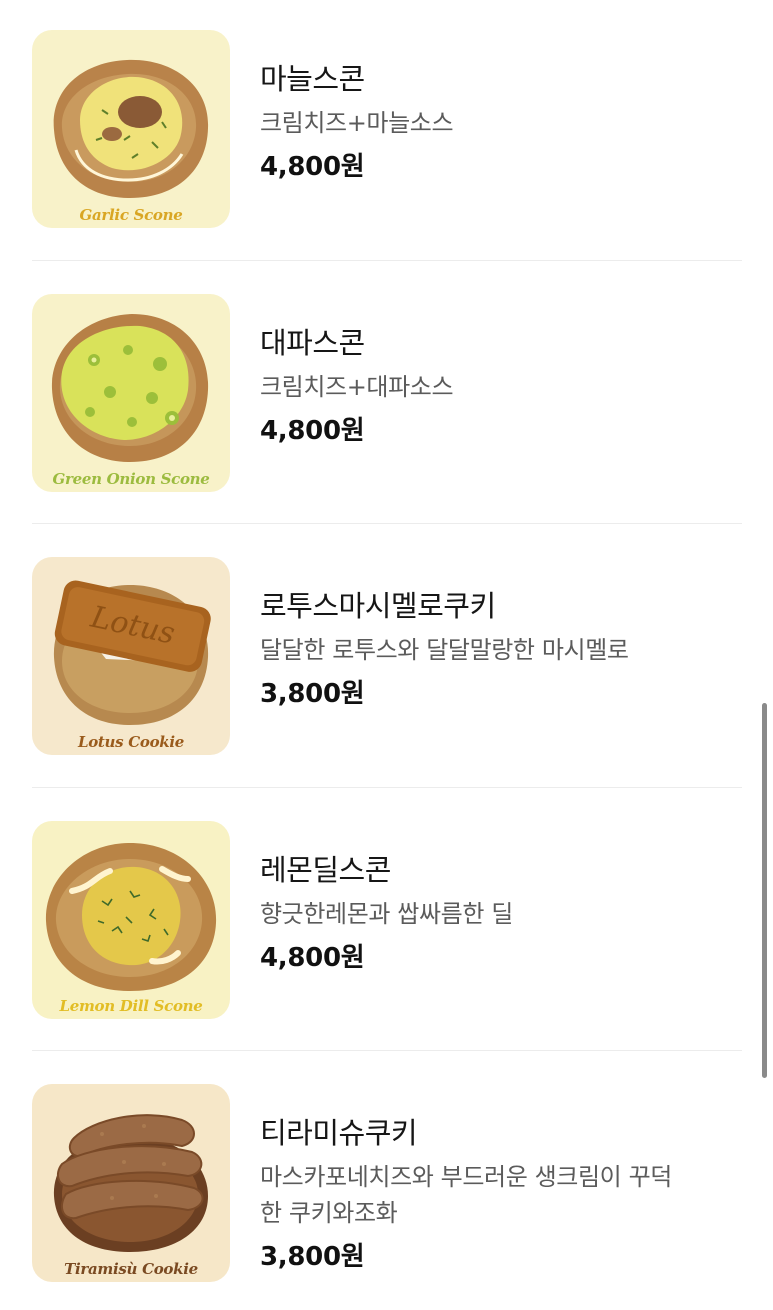 This screenshot has height=1310, width=773. Describe the element at coordinates (131, 215) in the screenshot. I see `garlic-scone-caption: Garlic Scone` at that location.